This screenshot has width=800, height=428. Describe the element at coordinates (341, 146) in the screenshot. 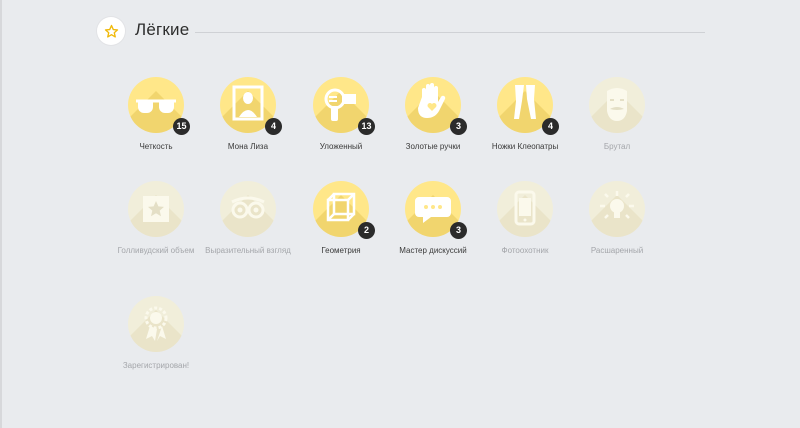

I see `badge-label: Уложенный` at that location.